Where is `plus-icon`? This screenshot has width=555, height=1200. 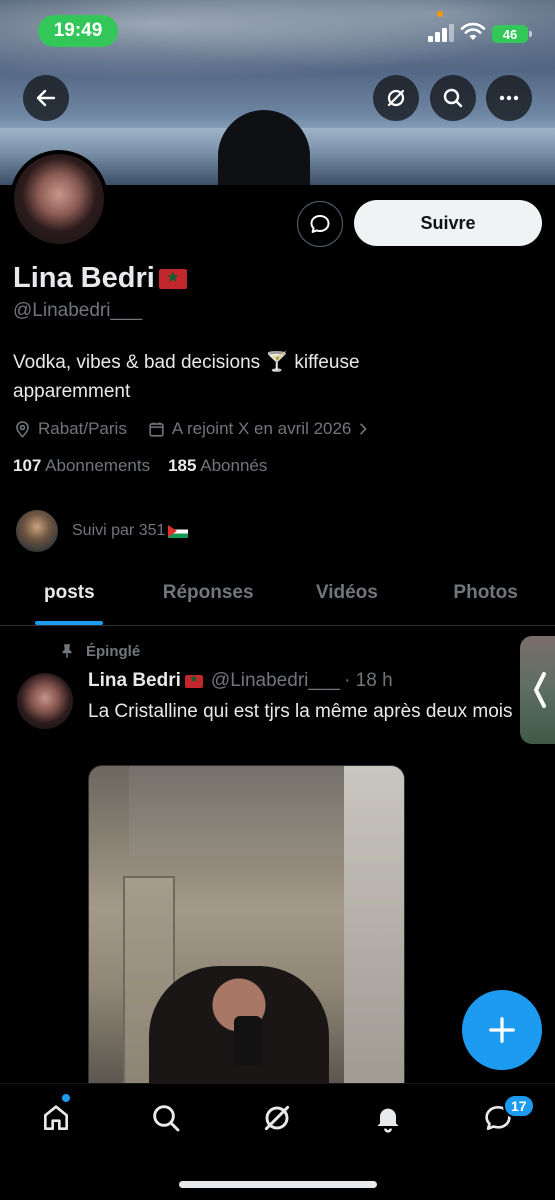 plus-icon is located at coordinates (502, 1030).